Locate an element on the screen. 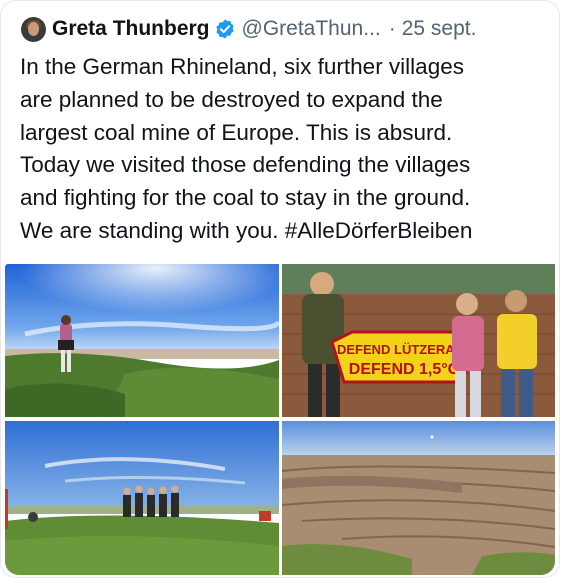 The width and height of the screenshot is (574, 578). tweet-header: Greta Thunberg @GretaThun... · 25 sept. is located at coordinates (248, 29).